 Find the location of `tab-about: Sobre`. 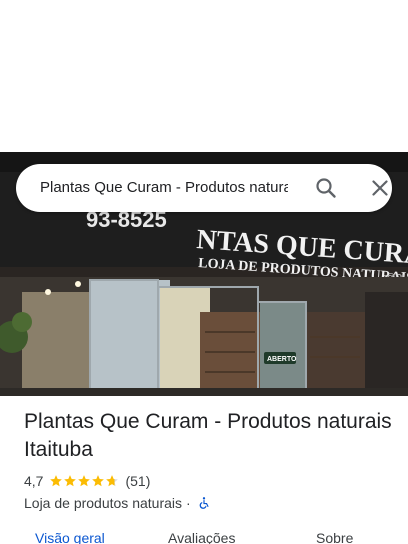

tab-about: Sobre is located at coordinates (334, 537).